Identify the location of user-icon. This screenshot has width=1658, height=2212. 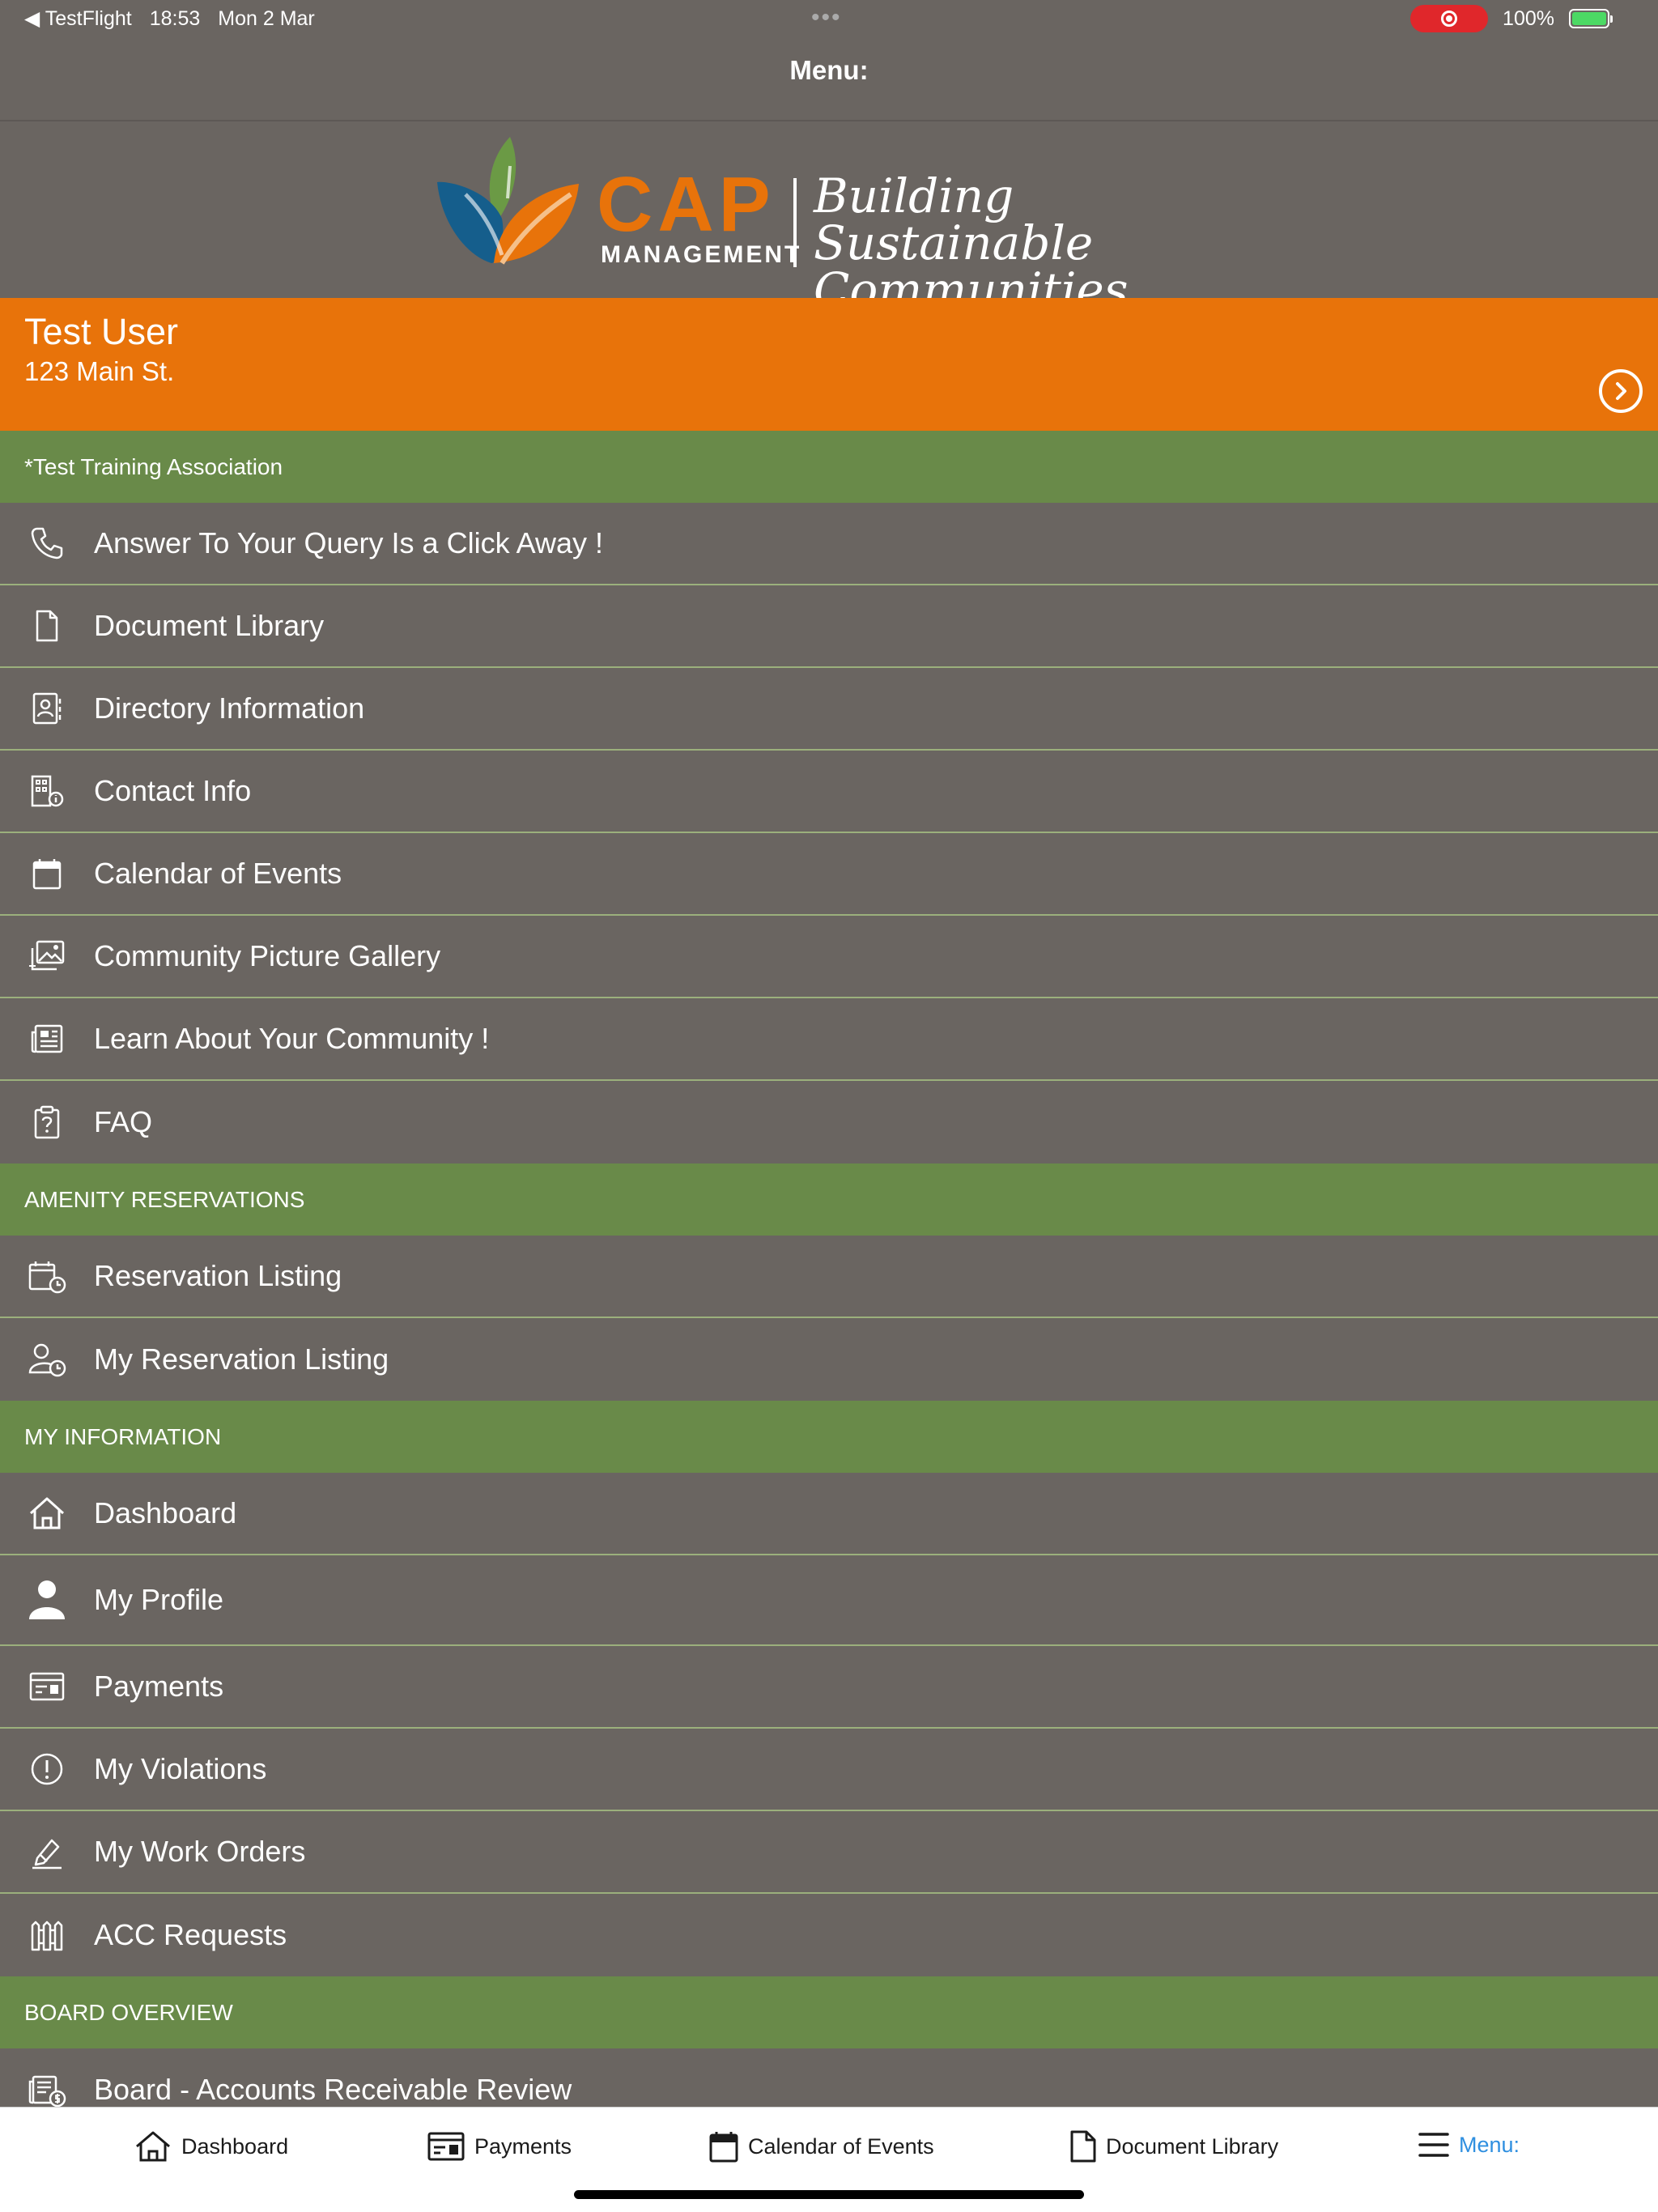
(47, 1600).